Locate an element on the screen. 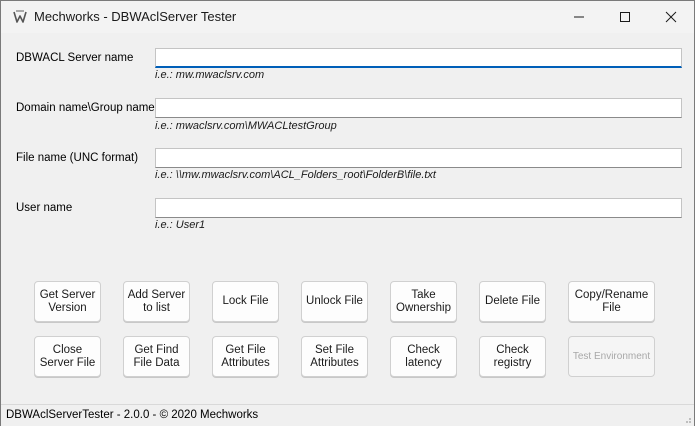  minimize-icon is located at coordinates (579, 17).